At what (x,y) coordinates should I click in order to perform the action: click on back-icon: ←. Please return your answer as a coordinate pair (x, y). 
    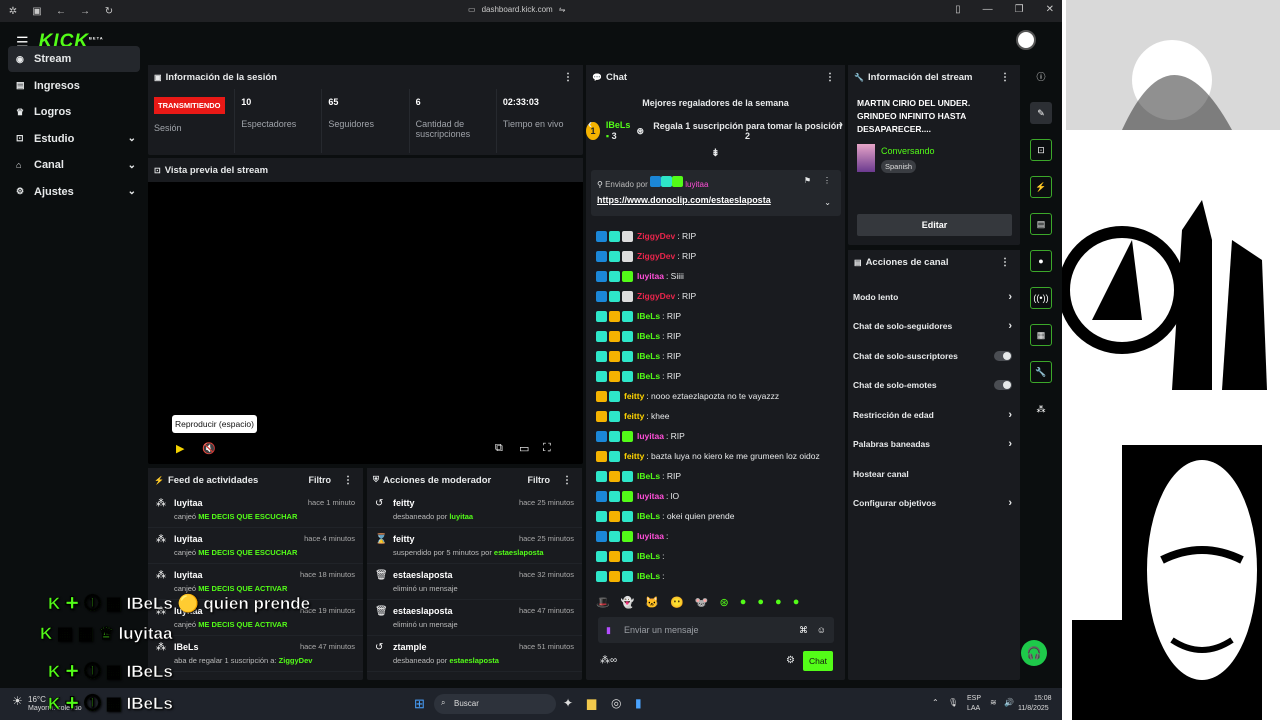
    Looking at the image, I should click on (61, 11).